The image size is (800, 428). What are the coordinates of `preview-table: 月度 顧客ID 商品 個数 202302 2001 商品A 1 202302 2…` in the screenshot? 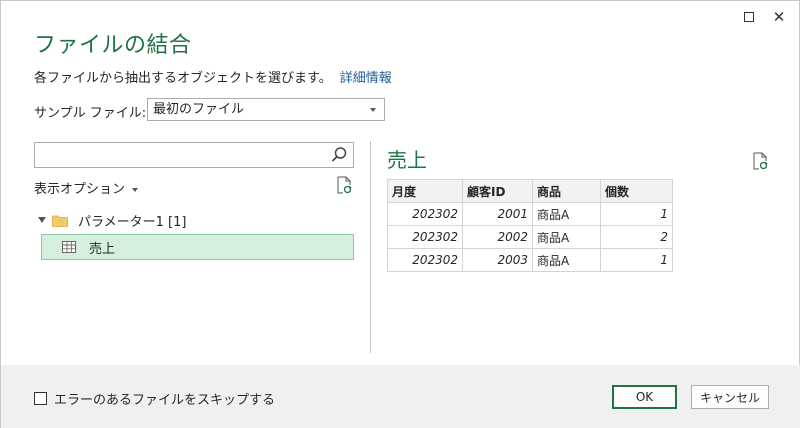 It's located at (530, 225).